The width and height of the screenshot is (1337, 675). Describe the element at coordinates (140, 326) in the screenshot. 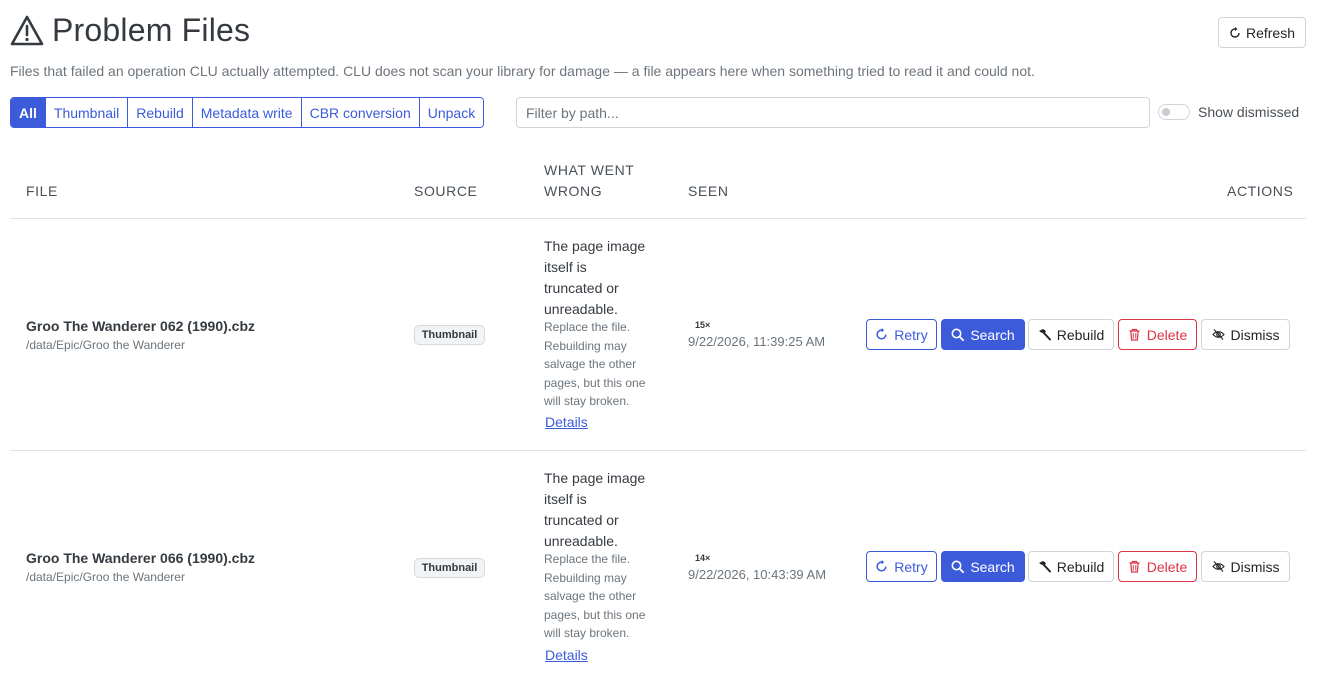

I see `file-name: Groo The Wanderer 062 (1990).cbz` at that location.